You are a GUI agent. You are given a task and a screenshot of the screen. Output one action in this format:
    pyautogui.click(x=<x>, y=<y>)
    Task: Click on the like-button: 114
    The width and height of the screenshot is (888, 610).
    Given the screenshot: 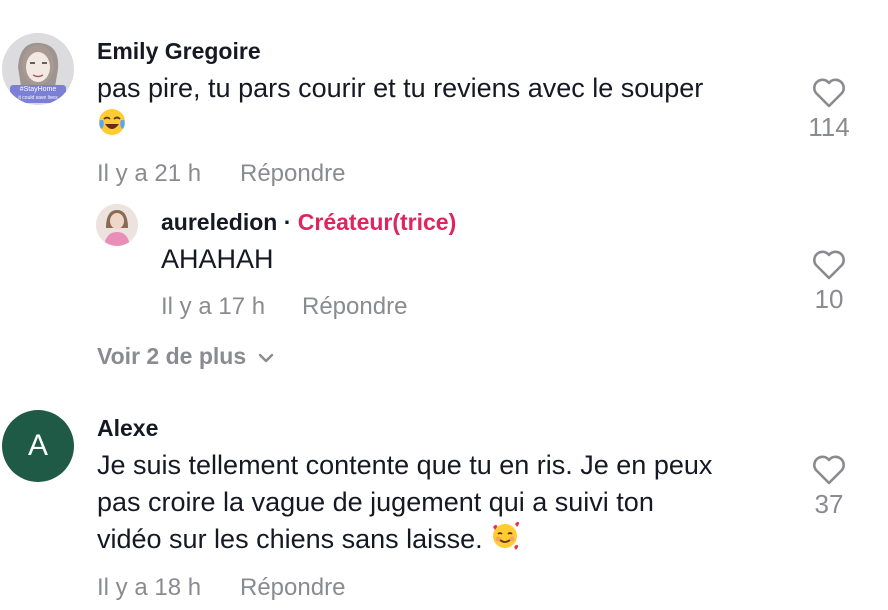 What is the action you would take?
    pyautogui.click(x=829, y=110)
    